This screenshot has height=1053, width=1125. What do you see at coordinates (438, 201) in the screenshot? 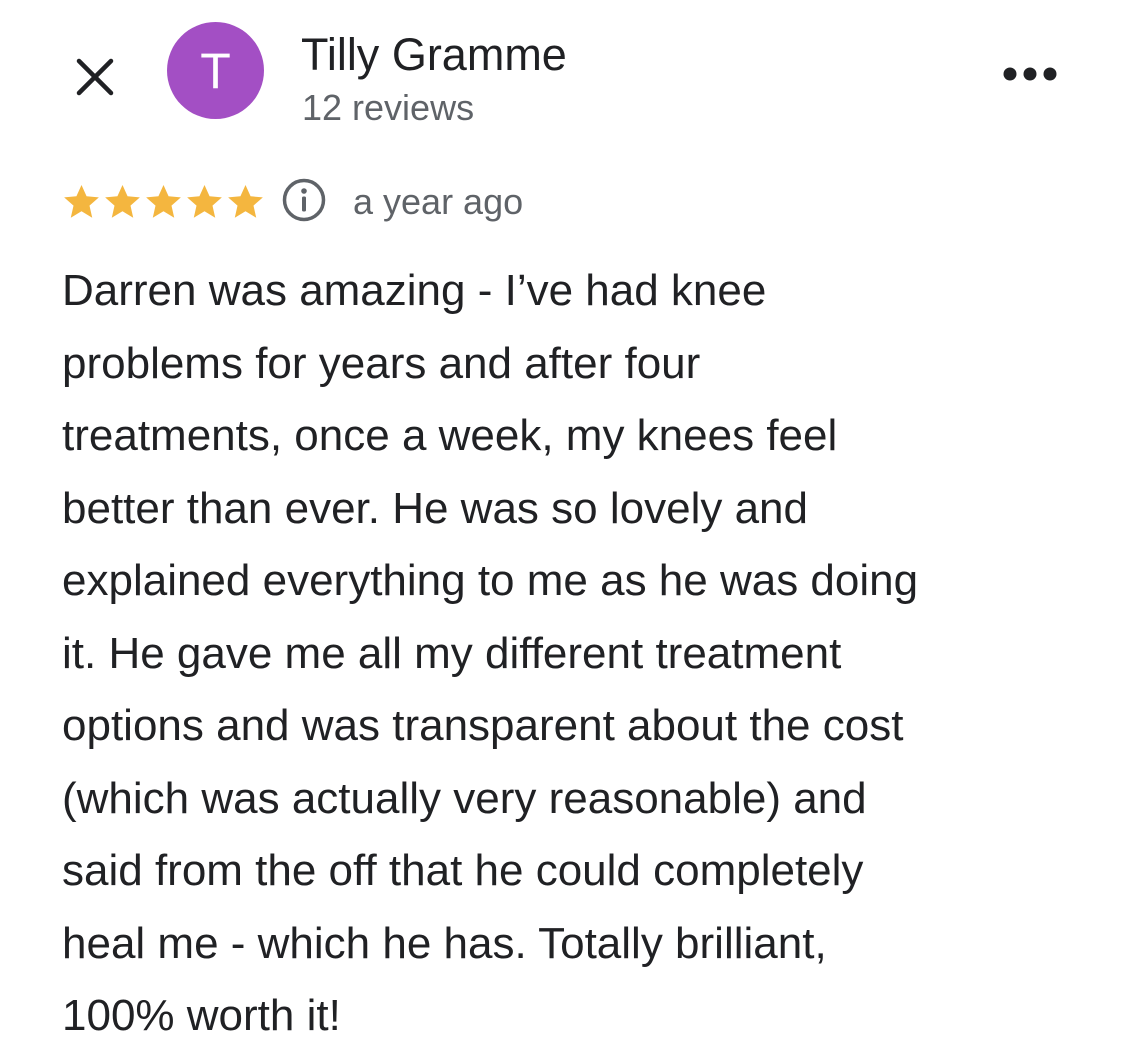
I see `review-timestamp: a year ago` at bounding box center [438, 201].